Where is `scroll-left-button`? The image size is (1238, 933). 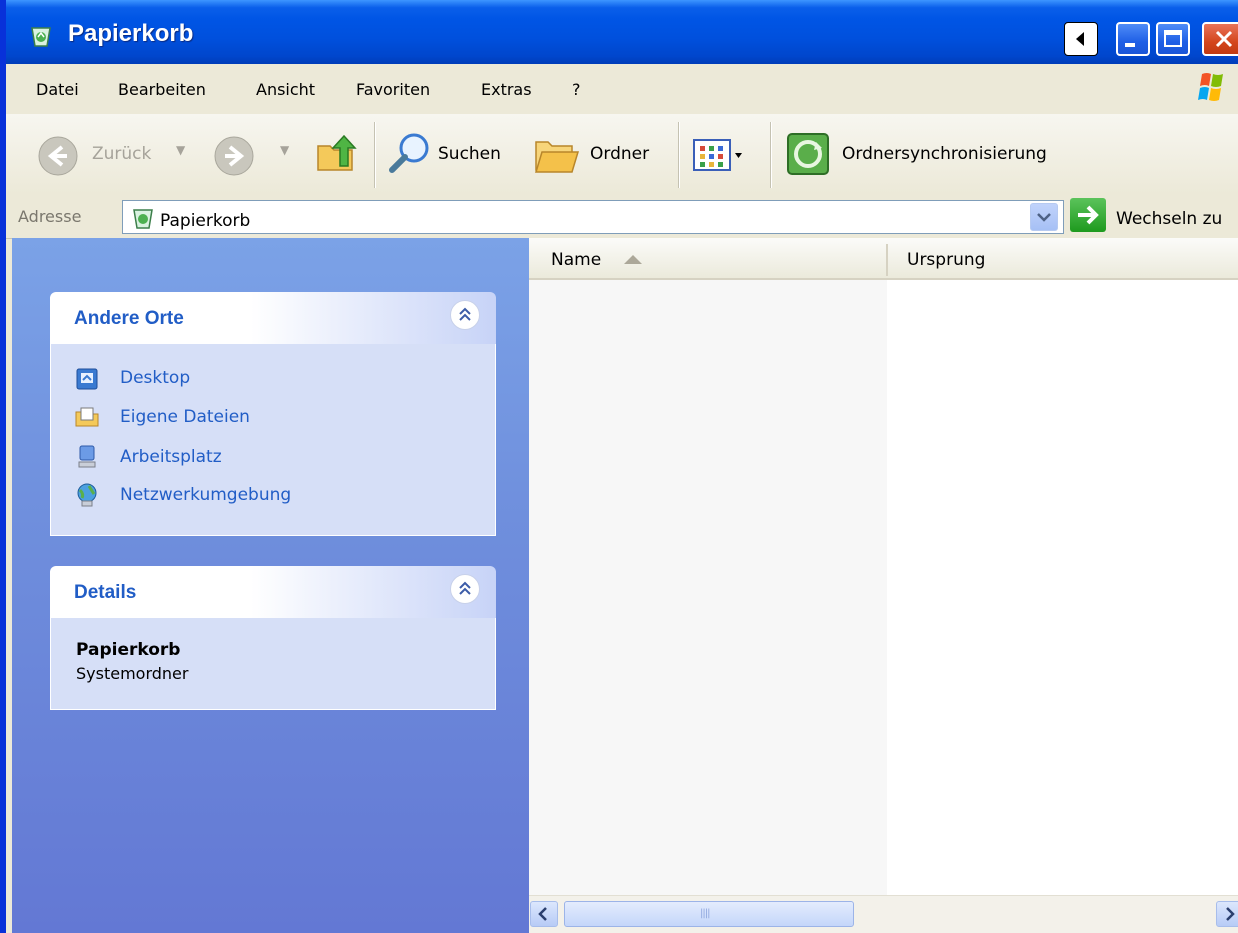 scroll-left-button is located at coordinates (544, 914).